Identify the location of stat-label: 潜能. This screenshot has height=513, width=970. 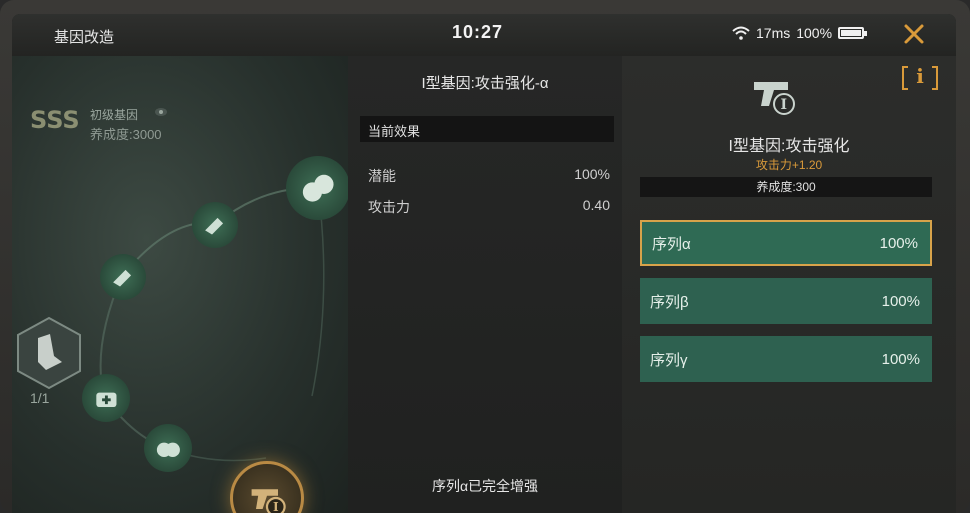
(382, 176).